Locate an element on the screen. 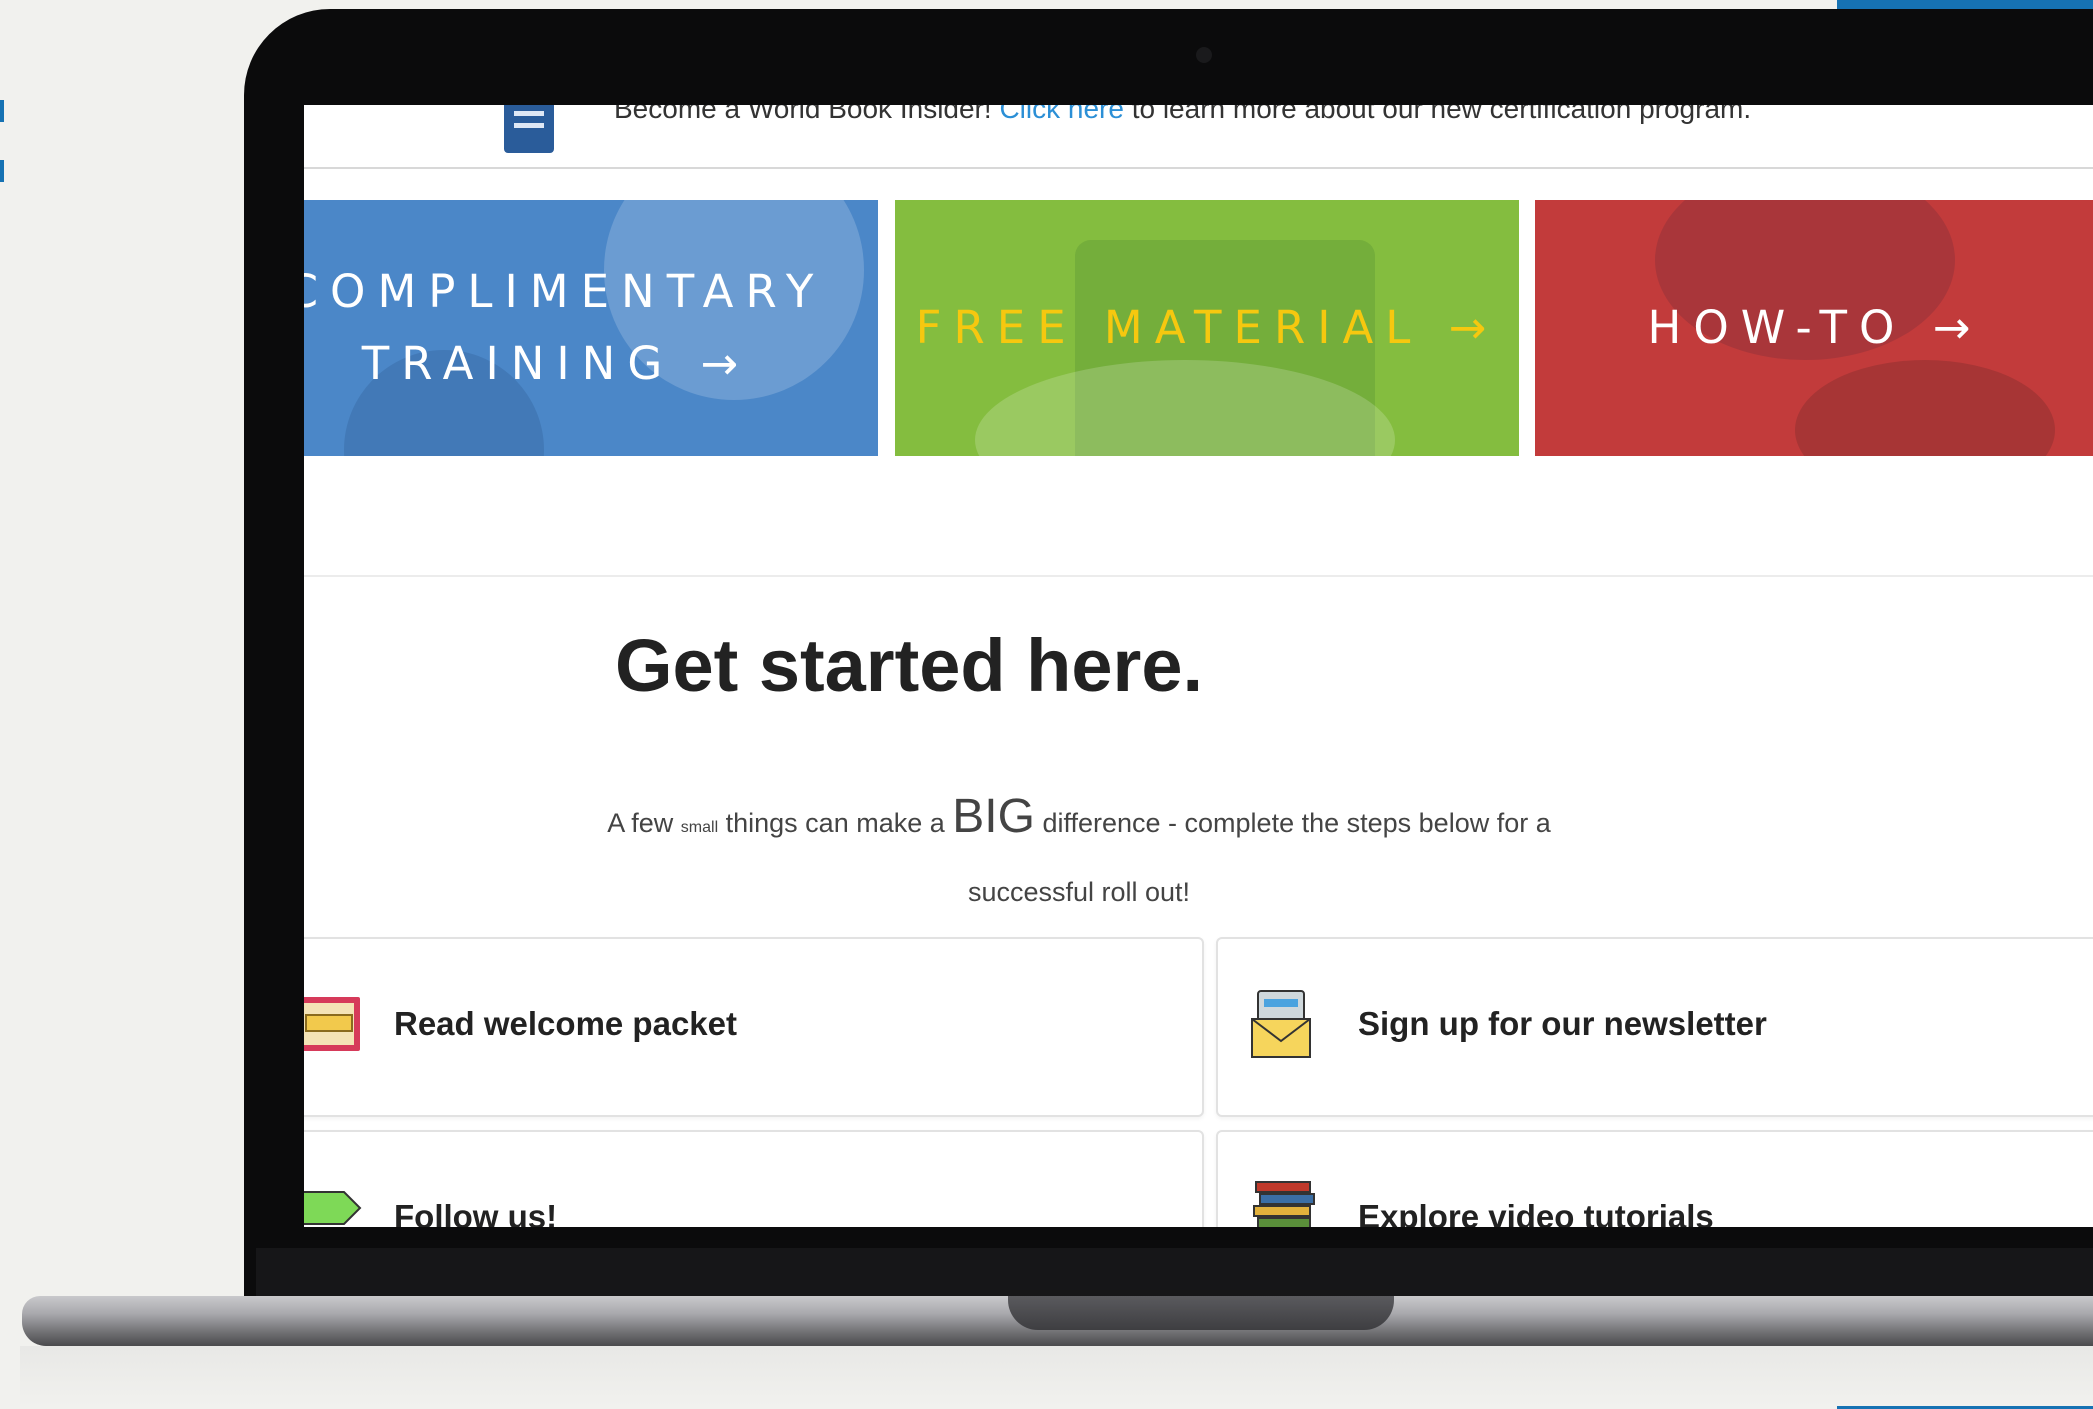  section-divider is located at coordinates (1198, 576).